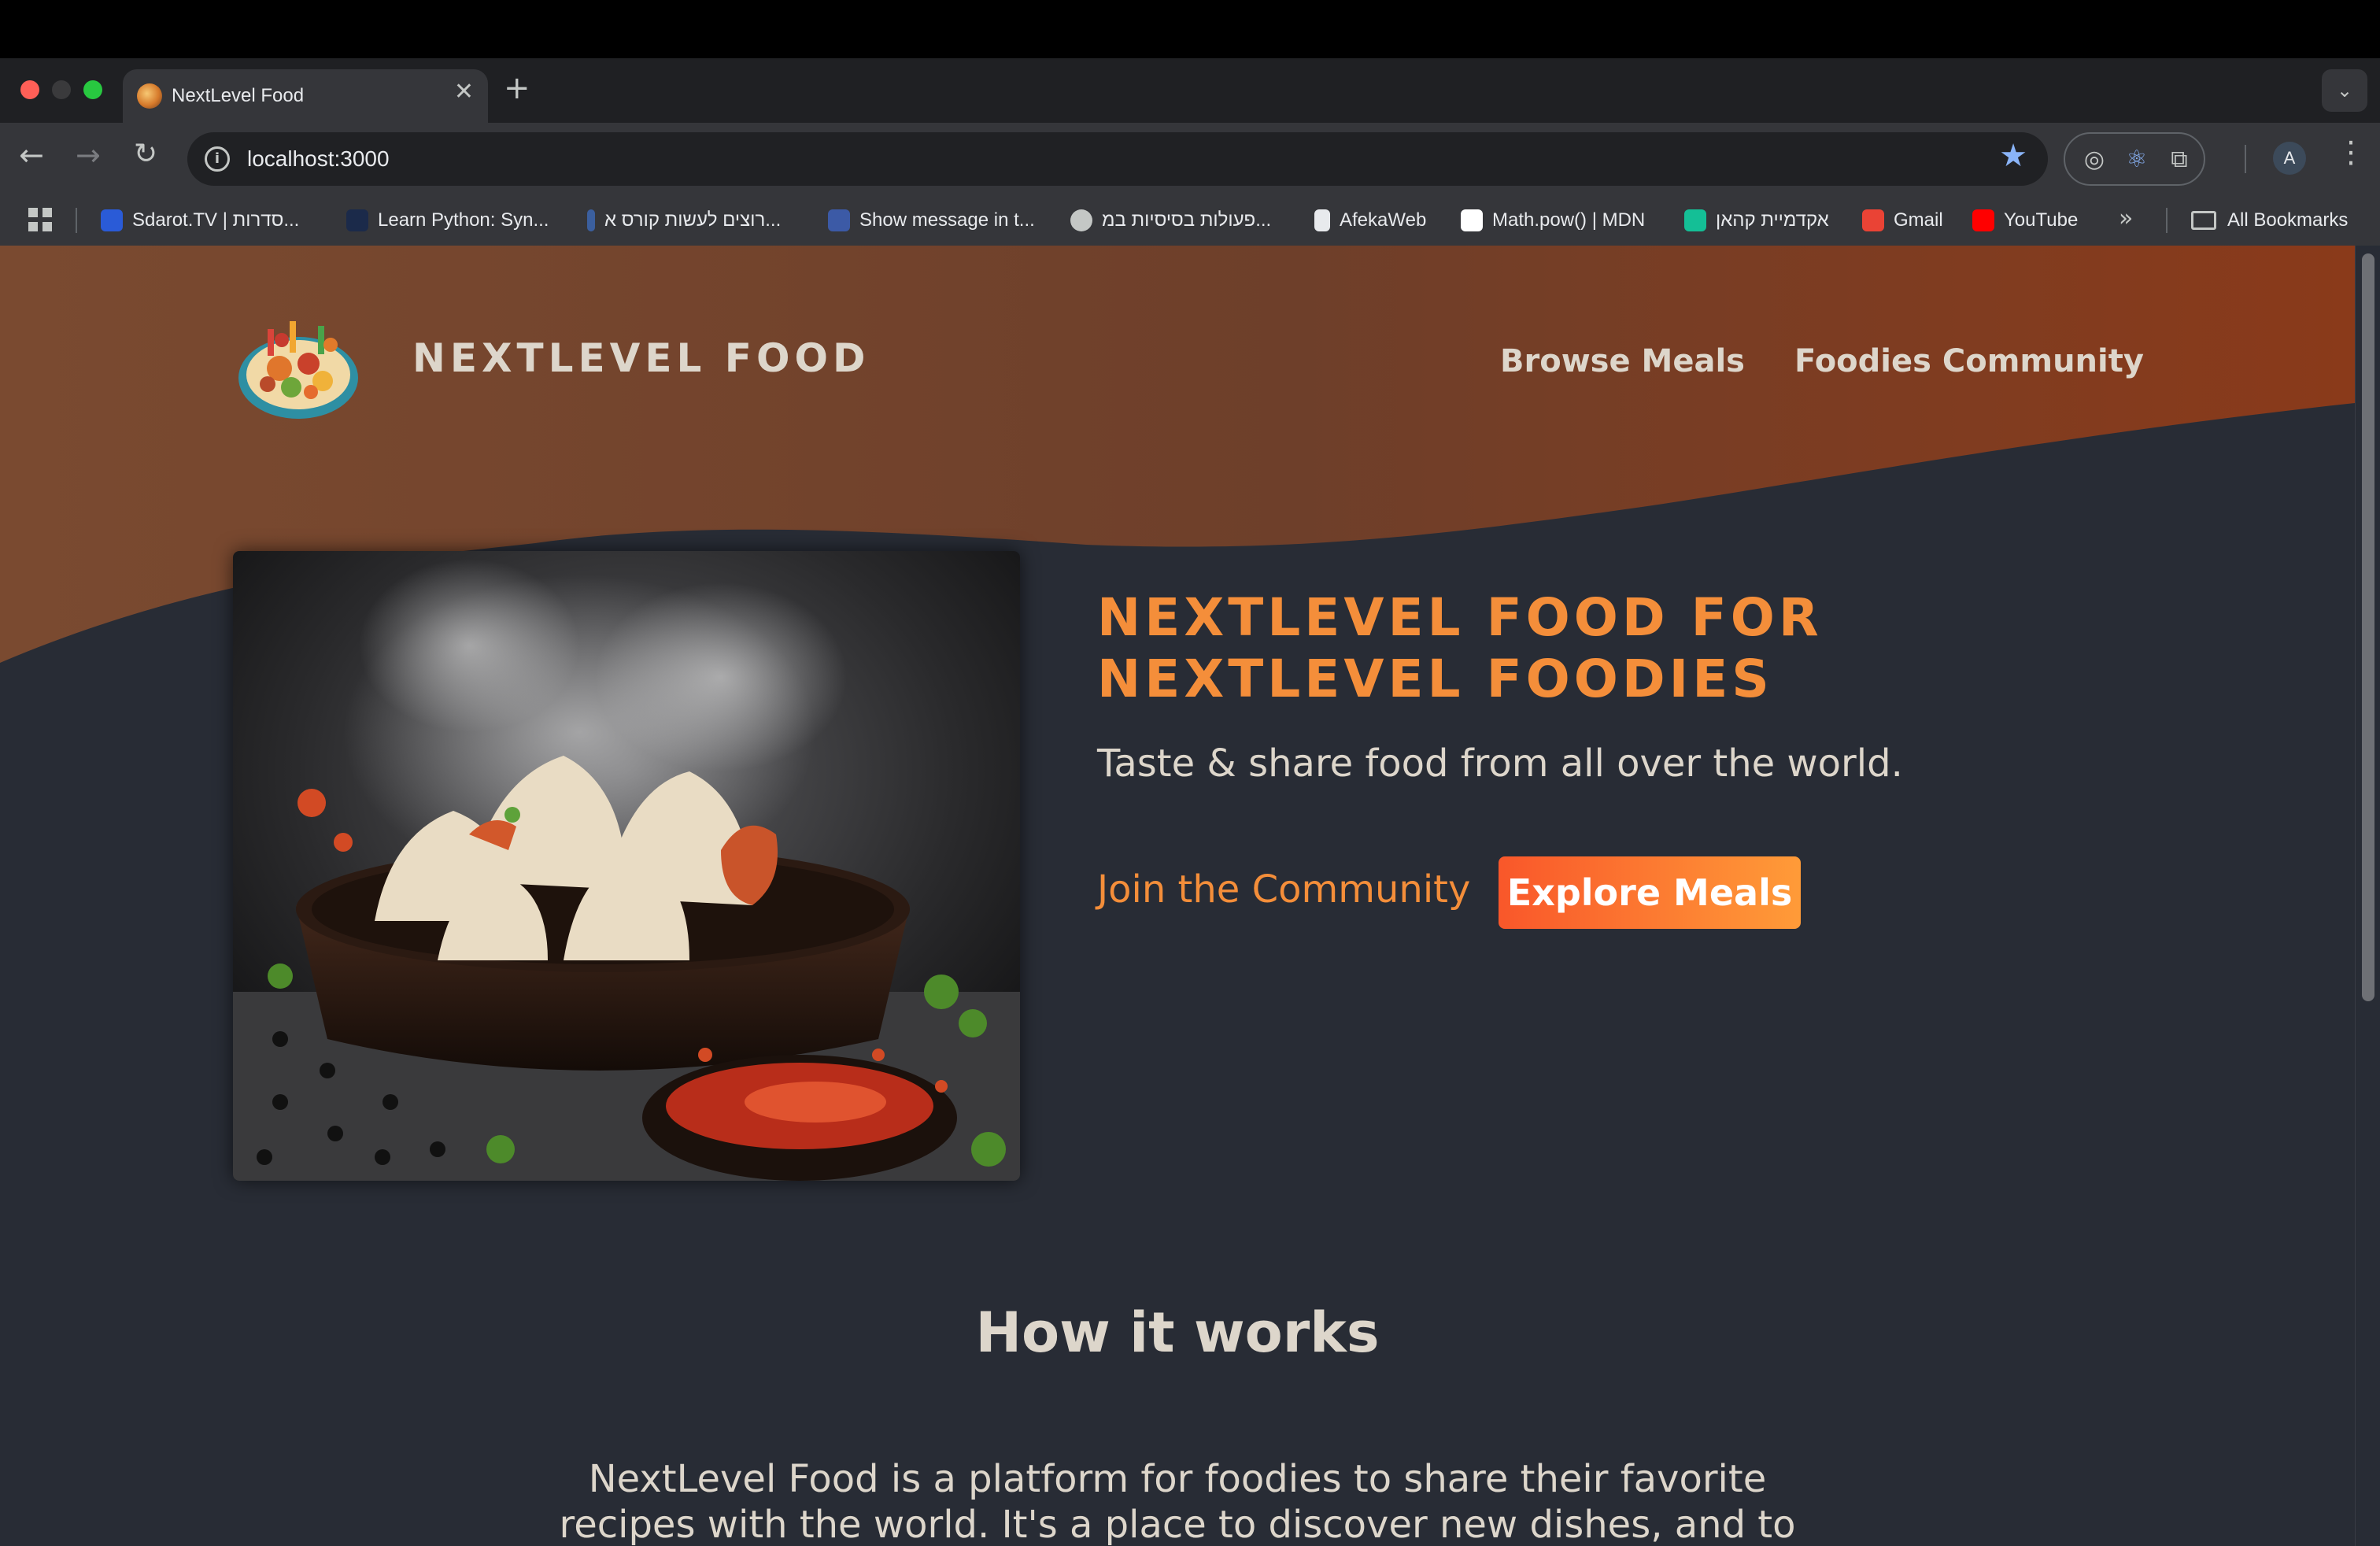 The image size is (2380, 1546). Describe the element at coordinates (1081, 220) in the screenshot. I see `globe-icon` at that location.